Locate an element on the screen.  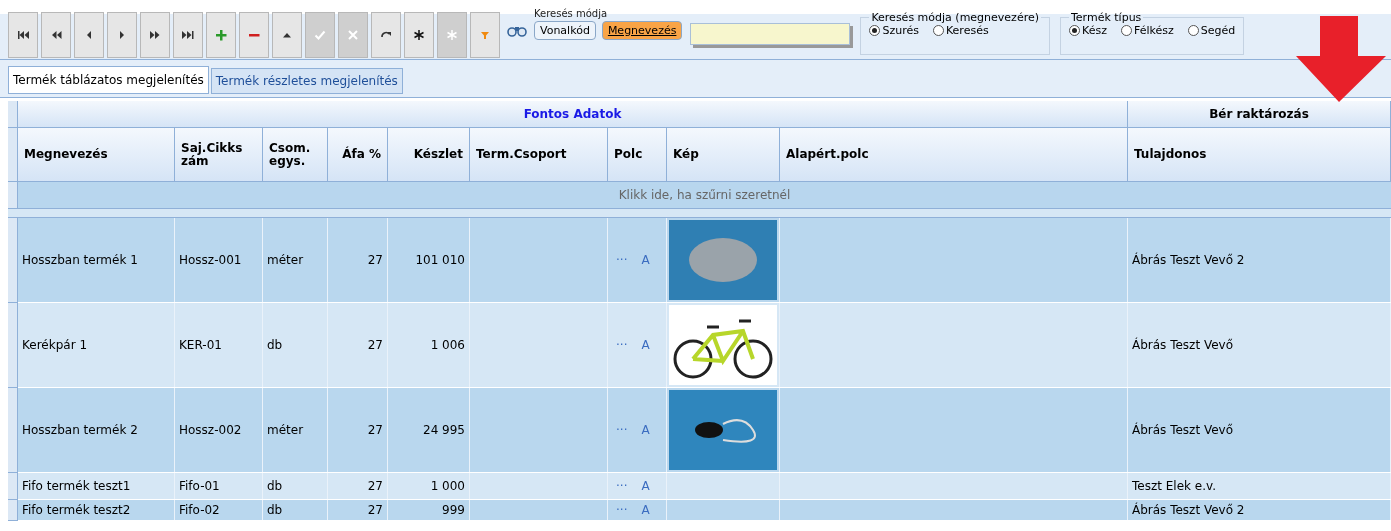
table-cell: Teszt Elek e.v. is located at coordinates (1259, 486).